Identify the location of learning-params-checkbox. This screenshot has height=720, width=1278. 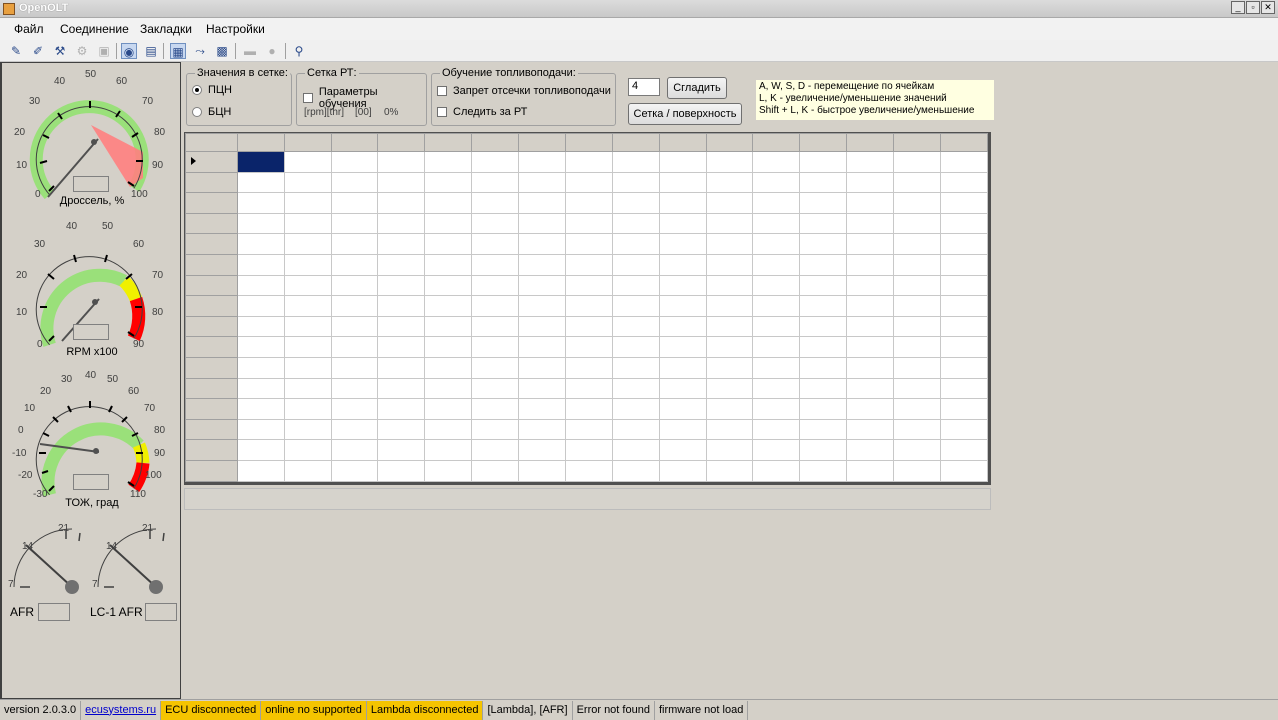
(308, 98).